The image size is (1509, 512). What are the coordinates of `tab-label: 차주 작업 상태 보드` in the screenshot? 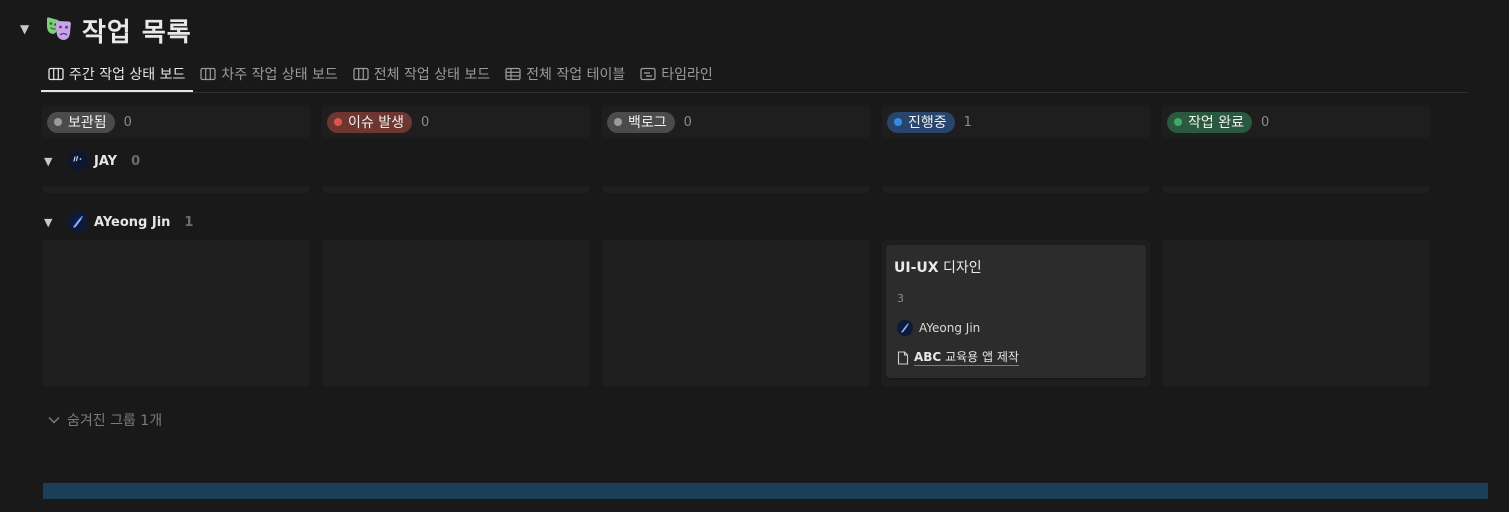 It's located at (279, 75).